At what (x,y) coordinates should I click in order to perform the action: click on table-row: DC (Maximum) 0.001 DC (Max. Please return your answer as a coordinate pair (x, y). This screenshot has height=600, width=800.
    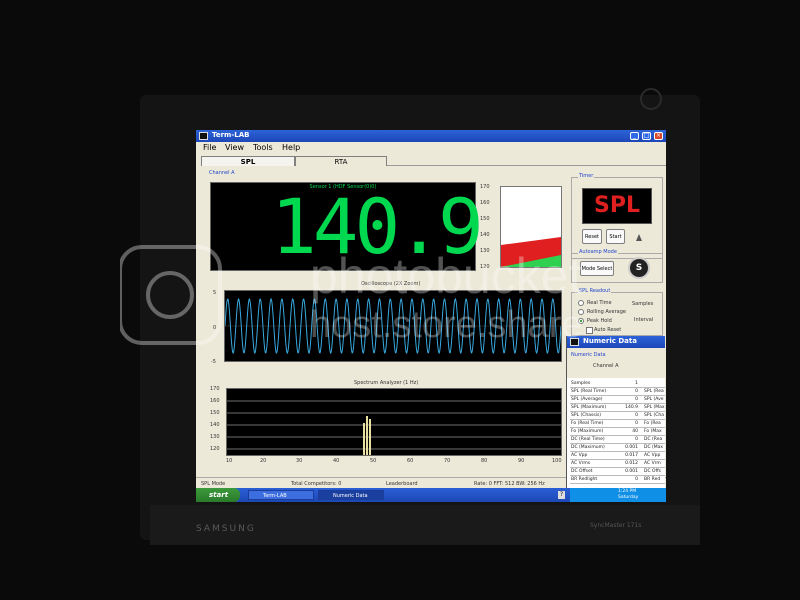
    Looking at the image, I should click on (617, 448).